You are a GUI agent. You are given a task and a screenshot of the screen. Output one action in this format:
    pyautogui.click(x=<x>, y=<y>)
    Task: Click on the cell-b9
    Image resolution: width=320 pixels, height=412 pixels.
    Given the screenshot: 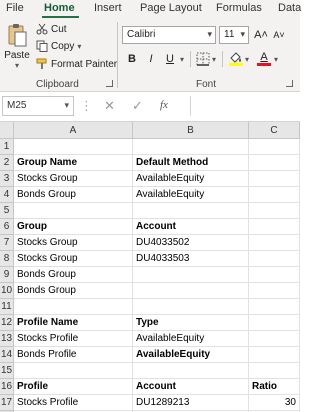 What is the action you would take?
    pyautogui.click(x=191, y=275)
    